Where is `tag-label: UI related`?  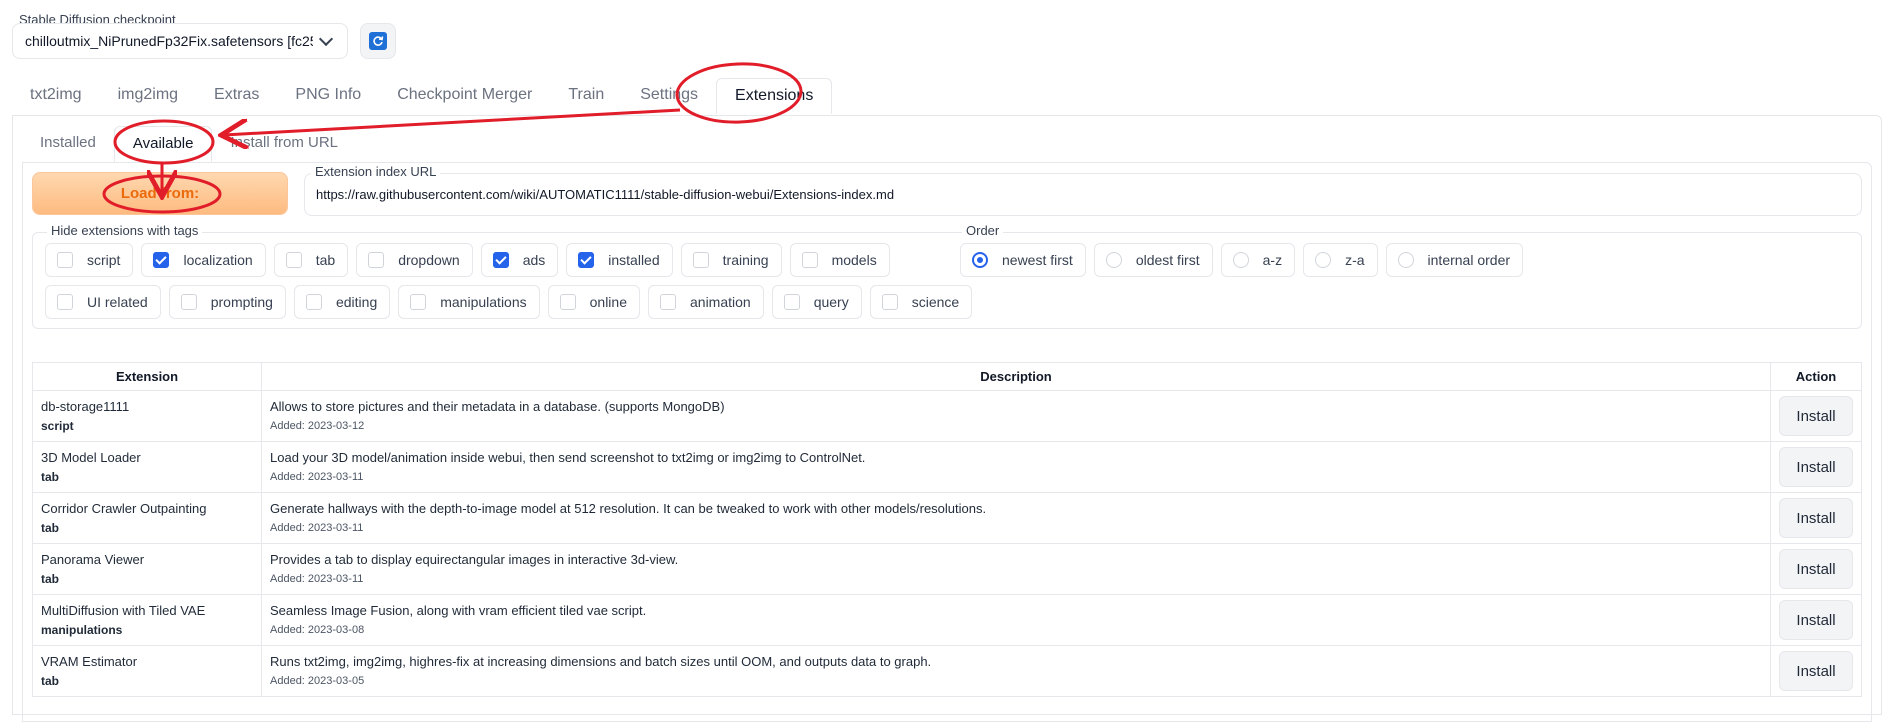
tag-label: UI related is located at coordinates (117, 302).